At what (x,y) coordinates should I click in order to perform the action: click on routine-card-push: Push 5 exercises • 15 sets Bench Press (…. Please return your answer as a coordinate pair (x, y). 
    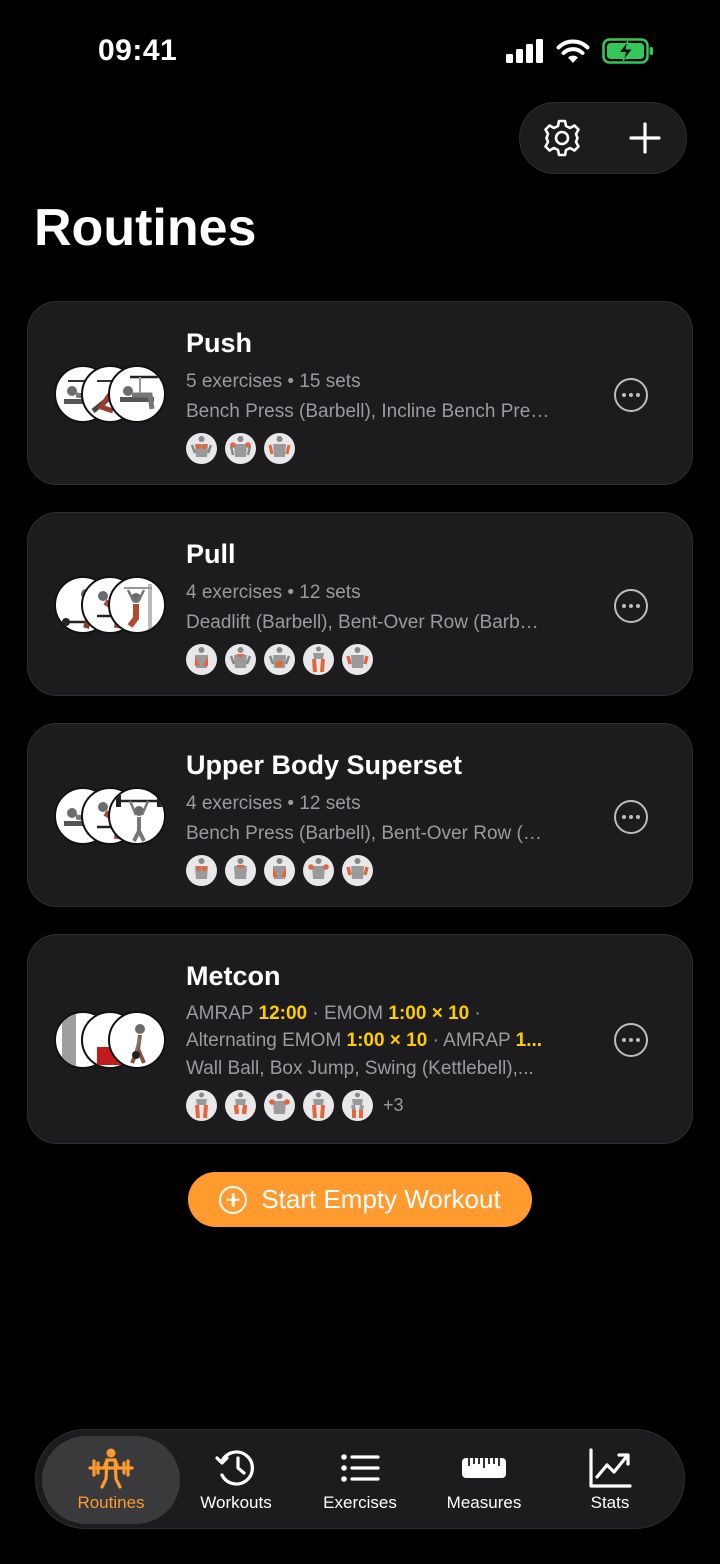
    Looking at the image, I should click on (360, 393).